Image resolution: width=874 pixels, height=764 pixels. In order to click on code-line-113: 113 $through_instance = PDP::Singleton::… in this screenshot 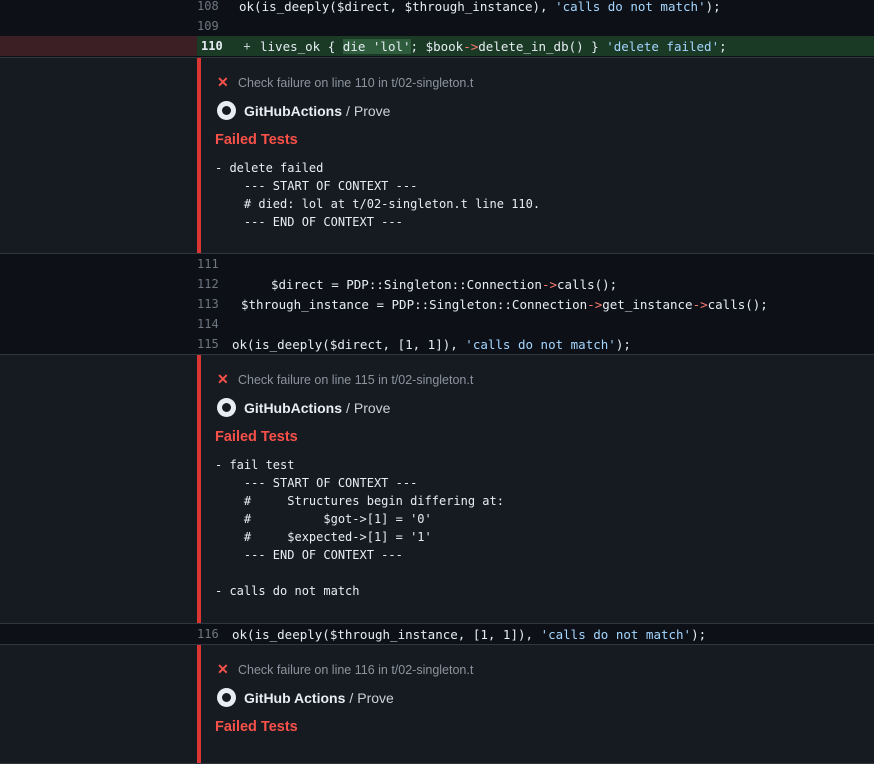, I will do `click(437, 304)`.